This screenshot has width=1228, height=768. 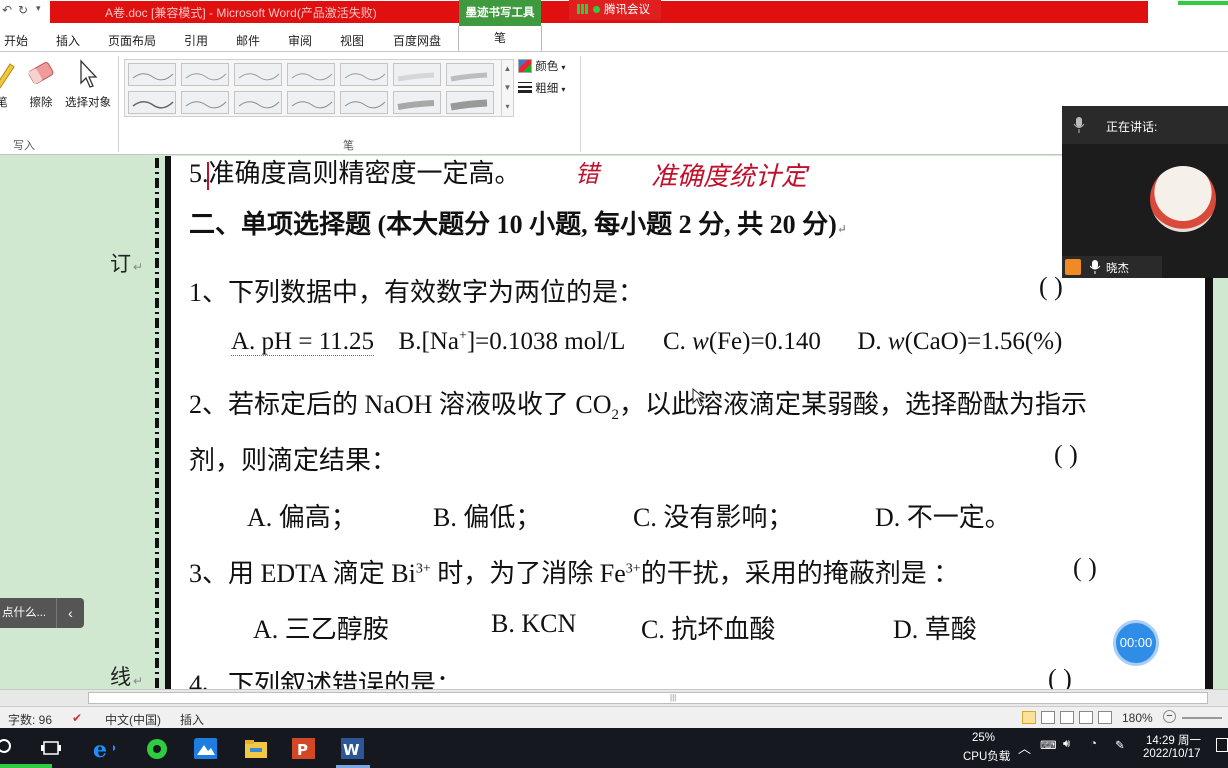 I want to click on ribbon-tabs: 开始 插入 页面布局 引用 邮件 审阅 视图 百度网盘 笔, so click(x=614, y=38).